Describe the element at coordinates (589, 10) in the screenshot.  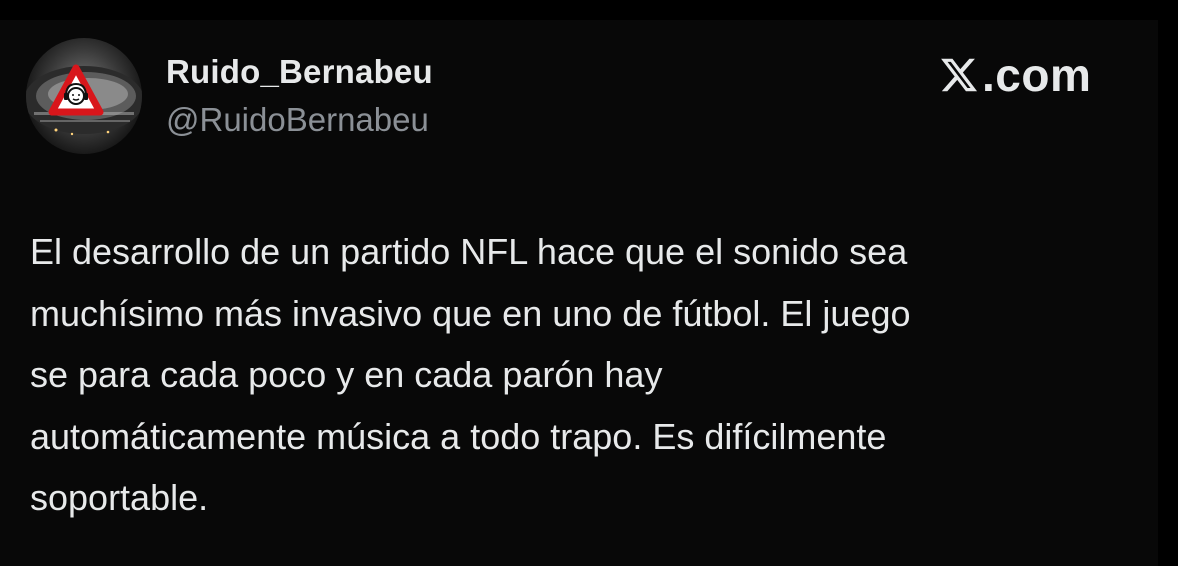
I see `top-strip` at that location.